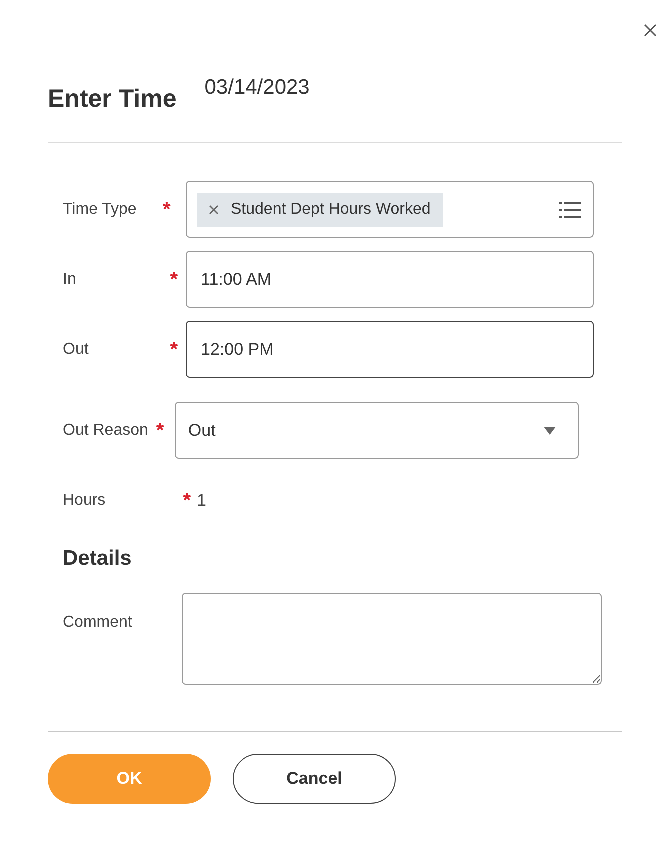  What do you see at coordinates (100, 210) in the screenshot?
I see `field-label: Time Type` at bounding box center [100, 210].